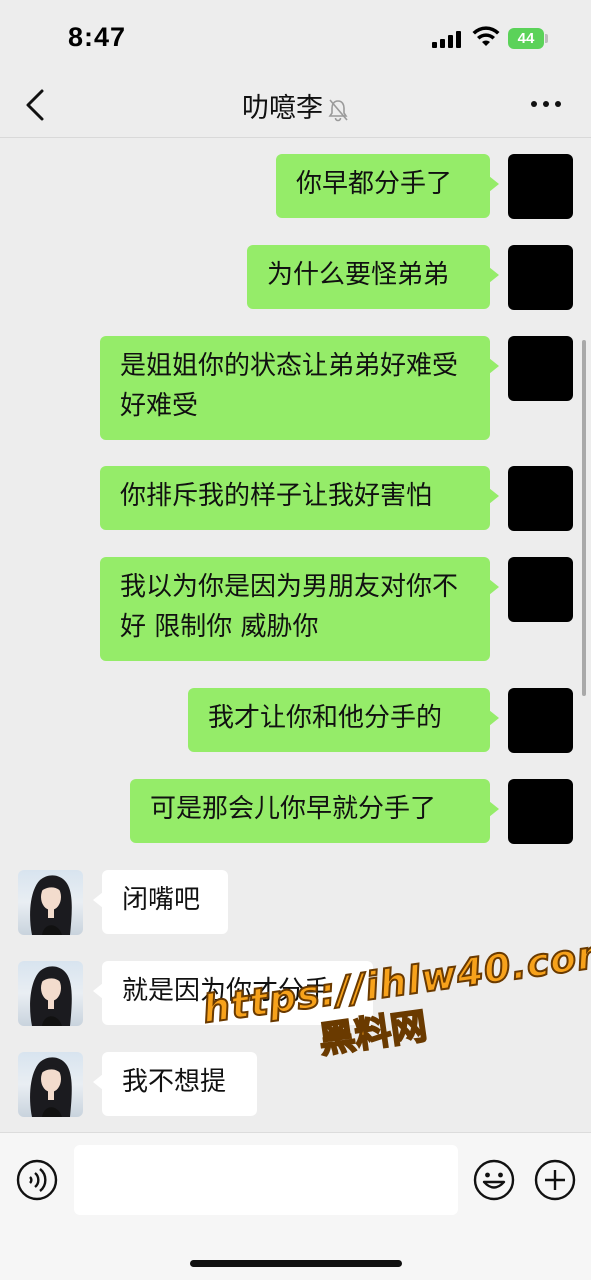 Image resolution: width=591 pixels, height=1280 pixels. I want to click on plus-circle-icon, so click(555, 1180).